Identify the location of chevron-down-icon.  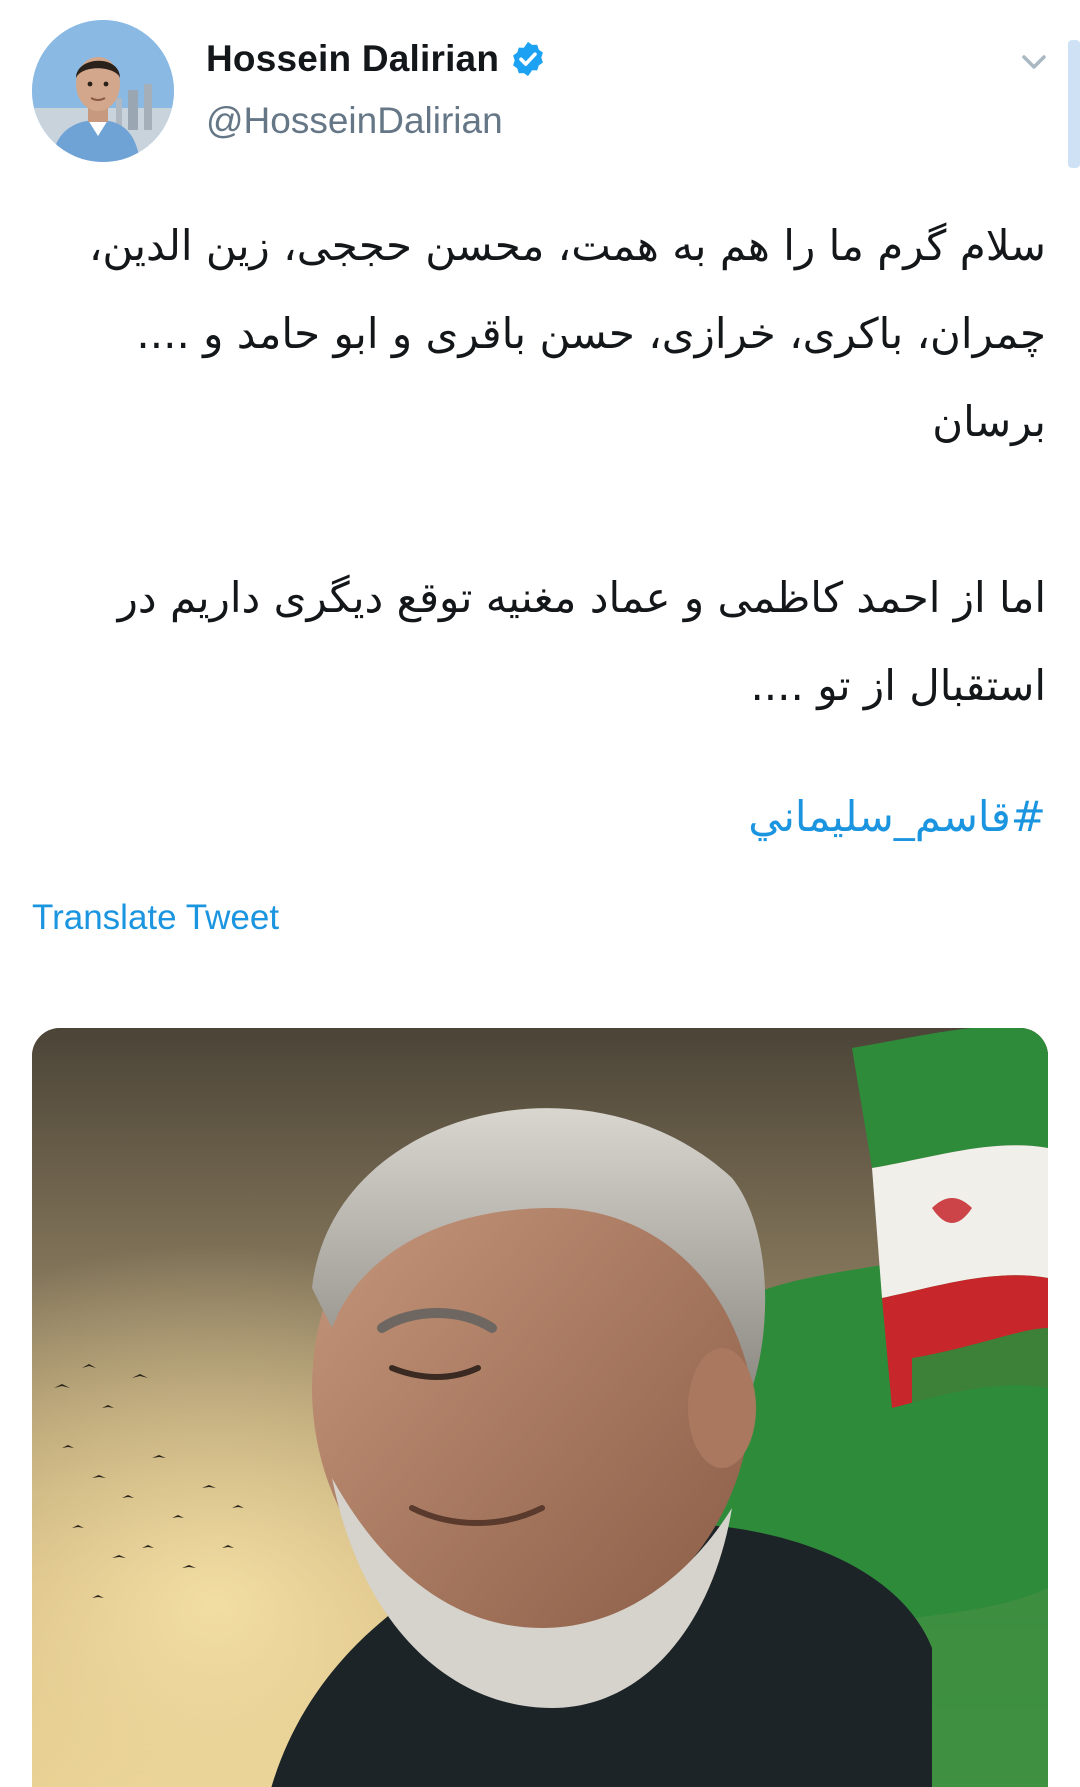
(1034, 62).